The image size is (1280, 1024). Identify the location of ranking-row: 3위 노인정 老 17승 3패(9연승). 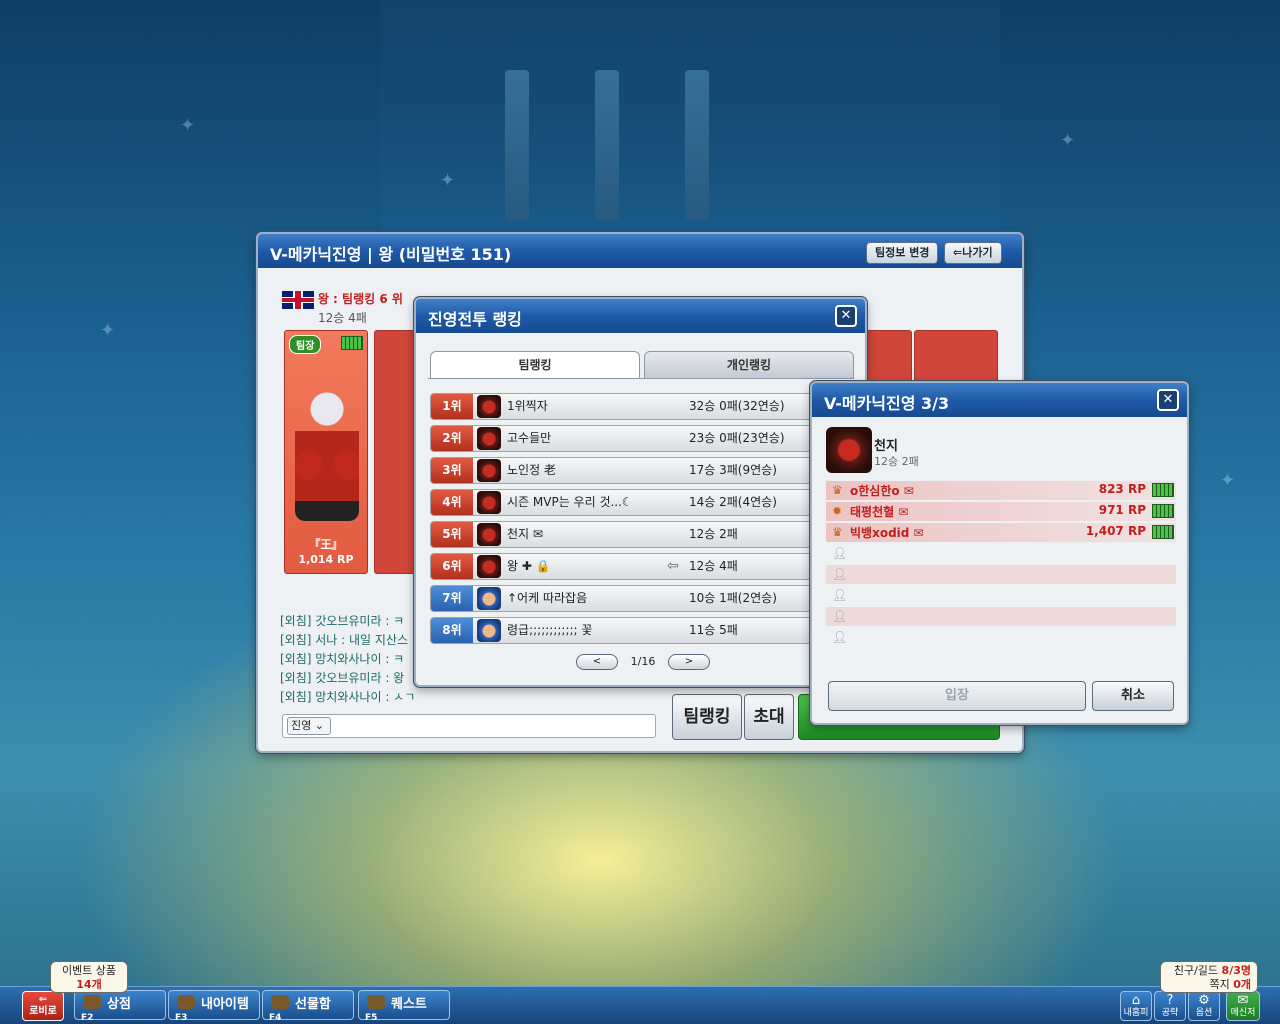
(644, 470).